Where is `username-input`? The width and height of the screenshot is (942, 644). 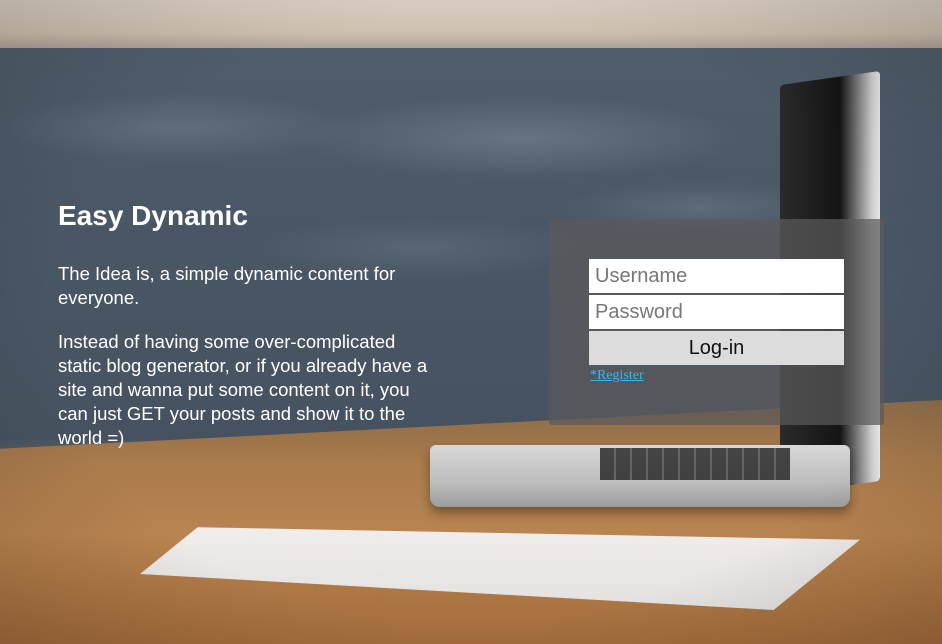 username-input is located at coordinates (716, 276).